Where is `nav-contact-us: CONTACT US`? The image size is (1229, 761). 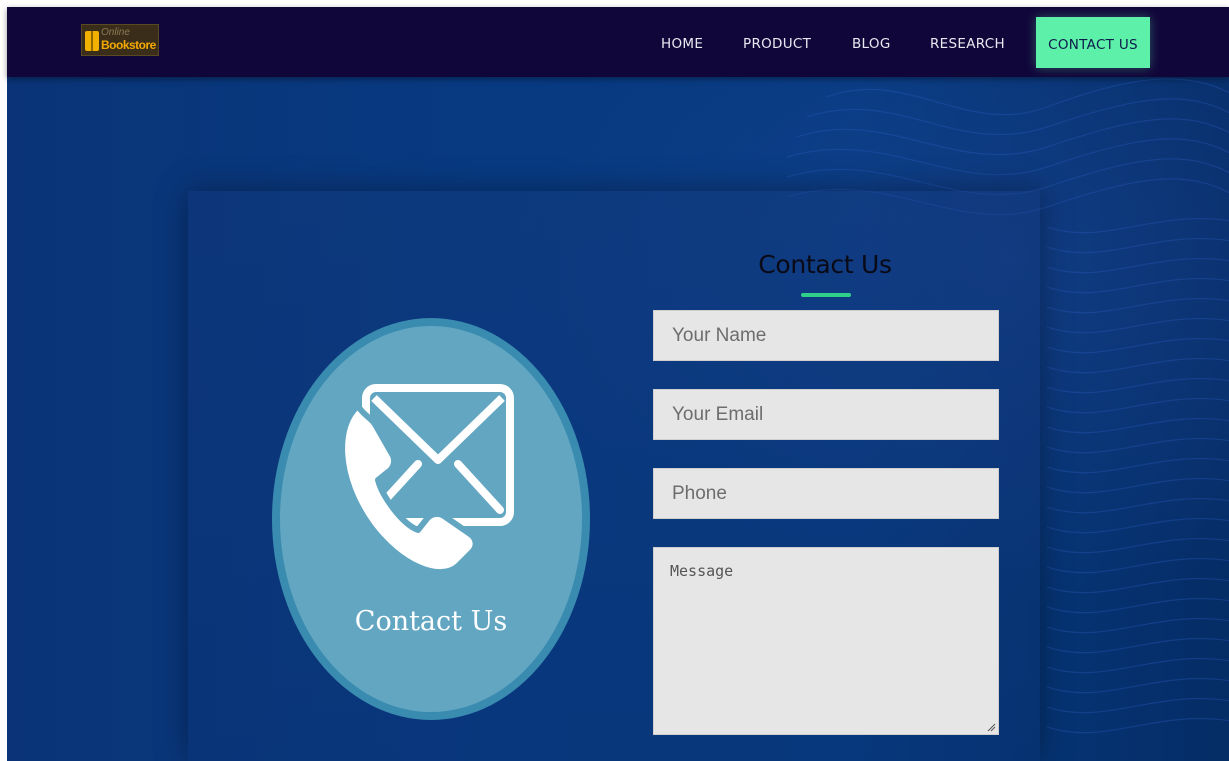 nav-contact-us: CONTACT US is located at coordinates (1093, 42).